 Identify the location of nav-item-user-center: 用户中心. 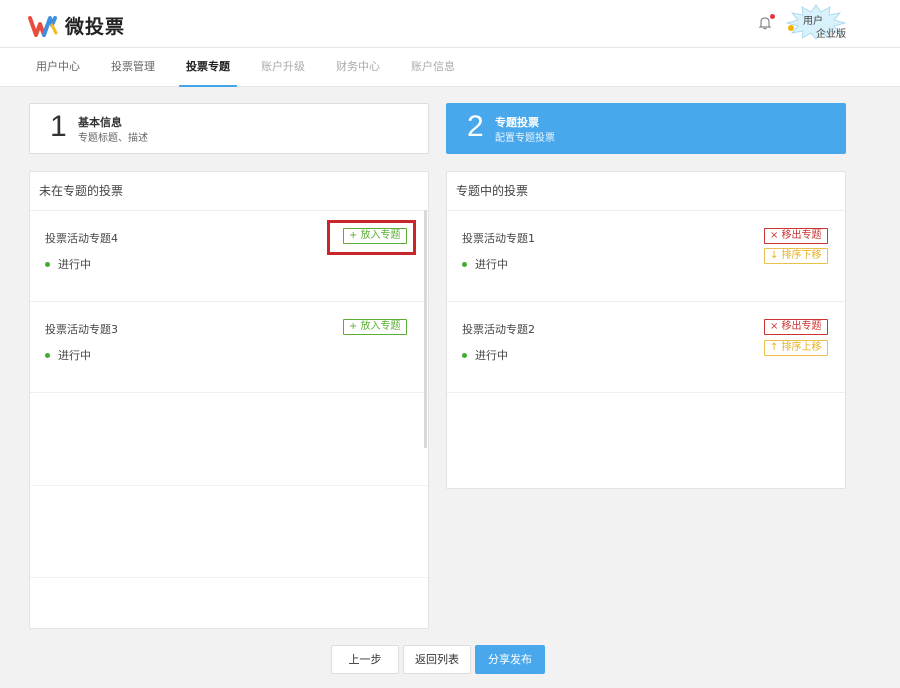
(58, 67).